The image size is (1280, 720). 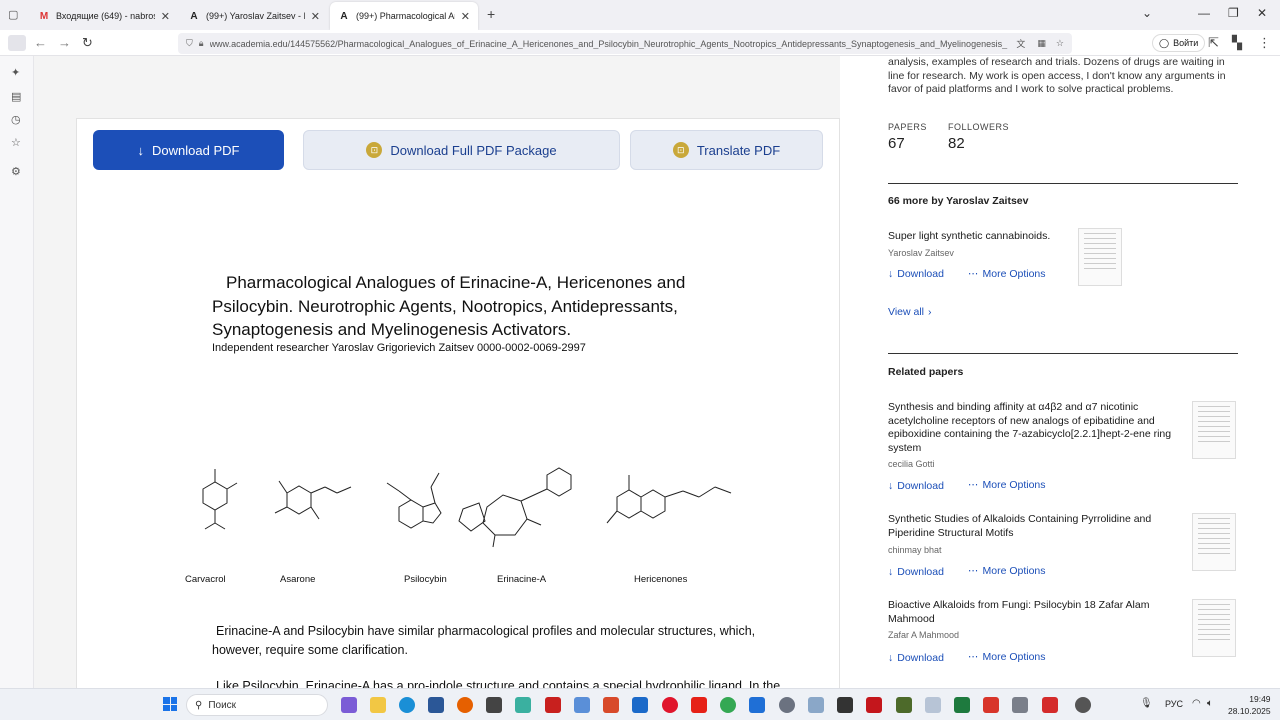 I want to click on more-paper-author: Yaroslav Zaitsev, so click(x=921, y=253).